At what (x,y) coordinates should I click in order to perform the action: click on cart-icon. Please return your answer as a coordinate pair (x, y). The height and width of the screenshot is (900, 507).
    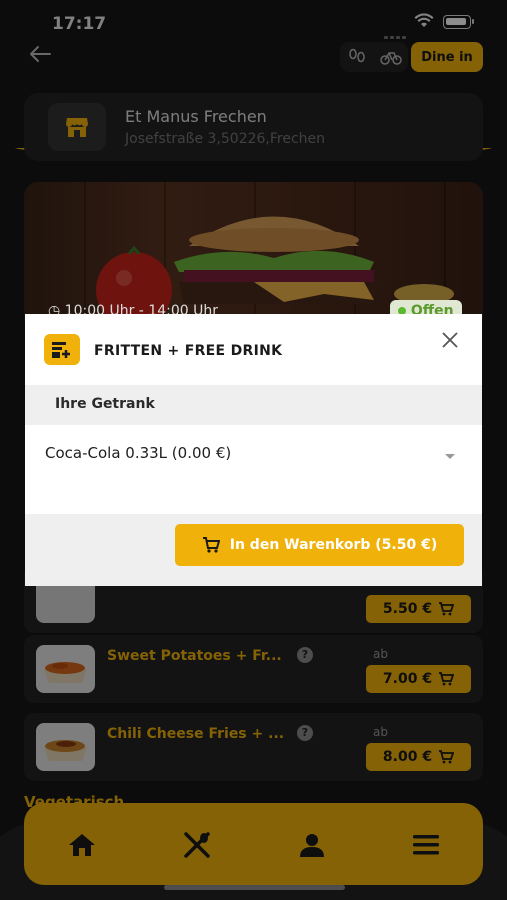
    Looking at the image, I should click on (211, 545).